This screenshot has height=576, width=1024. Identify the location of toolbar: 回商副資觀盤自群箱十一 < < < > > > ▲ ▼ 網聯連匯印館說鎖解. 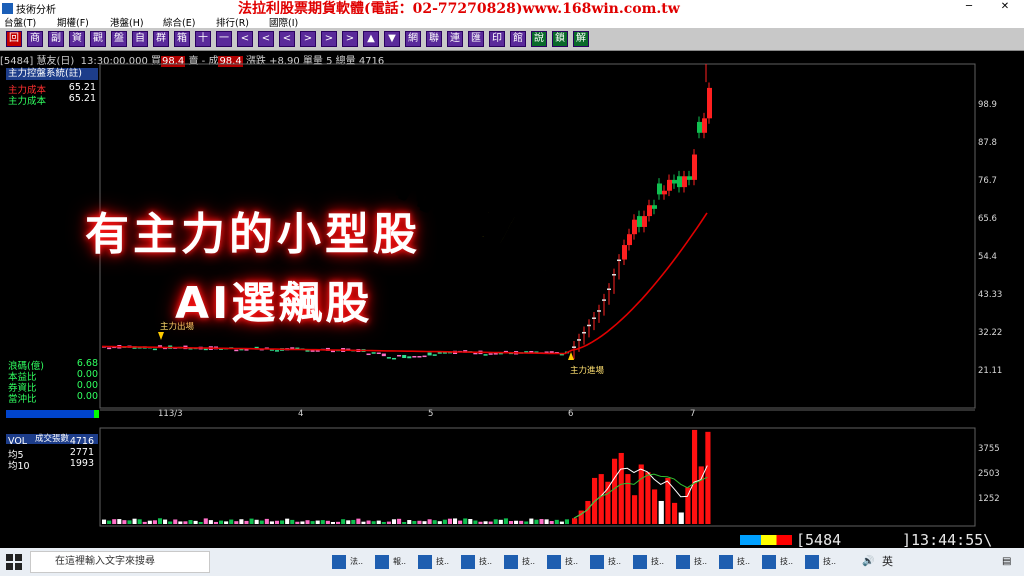
(512, 39).